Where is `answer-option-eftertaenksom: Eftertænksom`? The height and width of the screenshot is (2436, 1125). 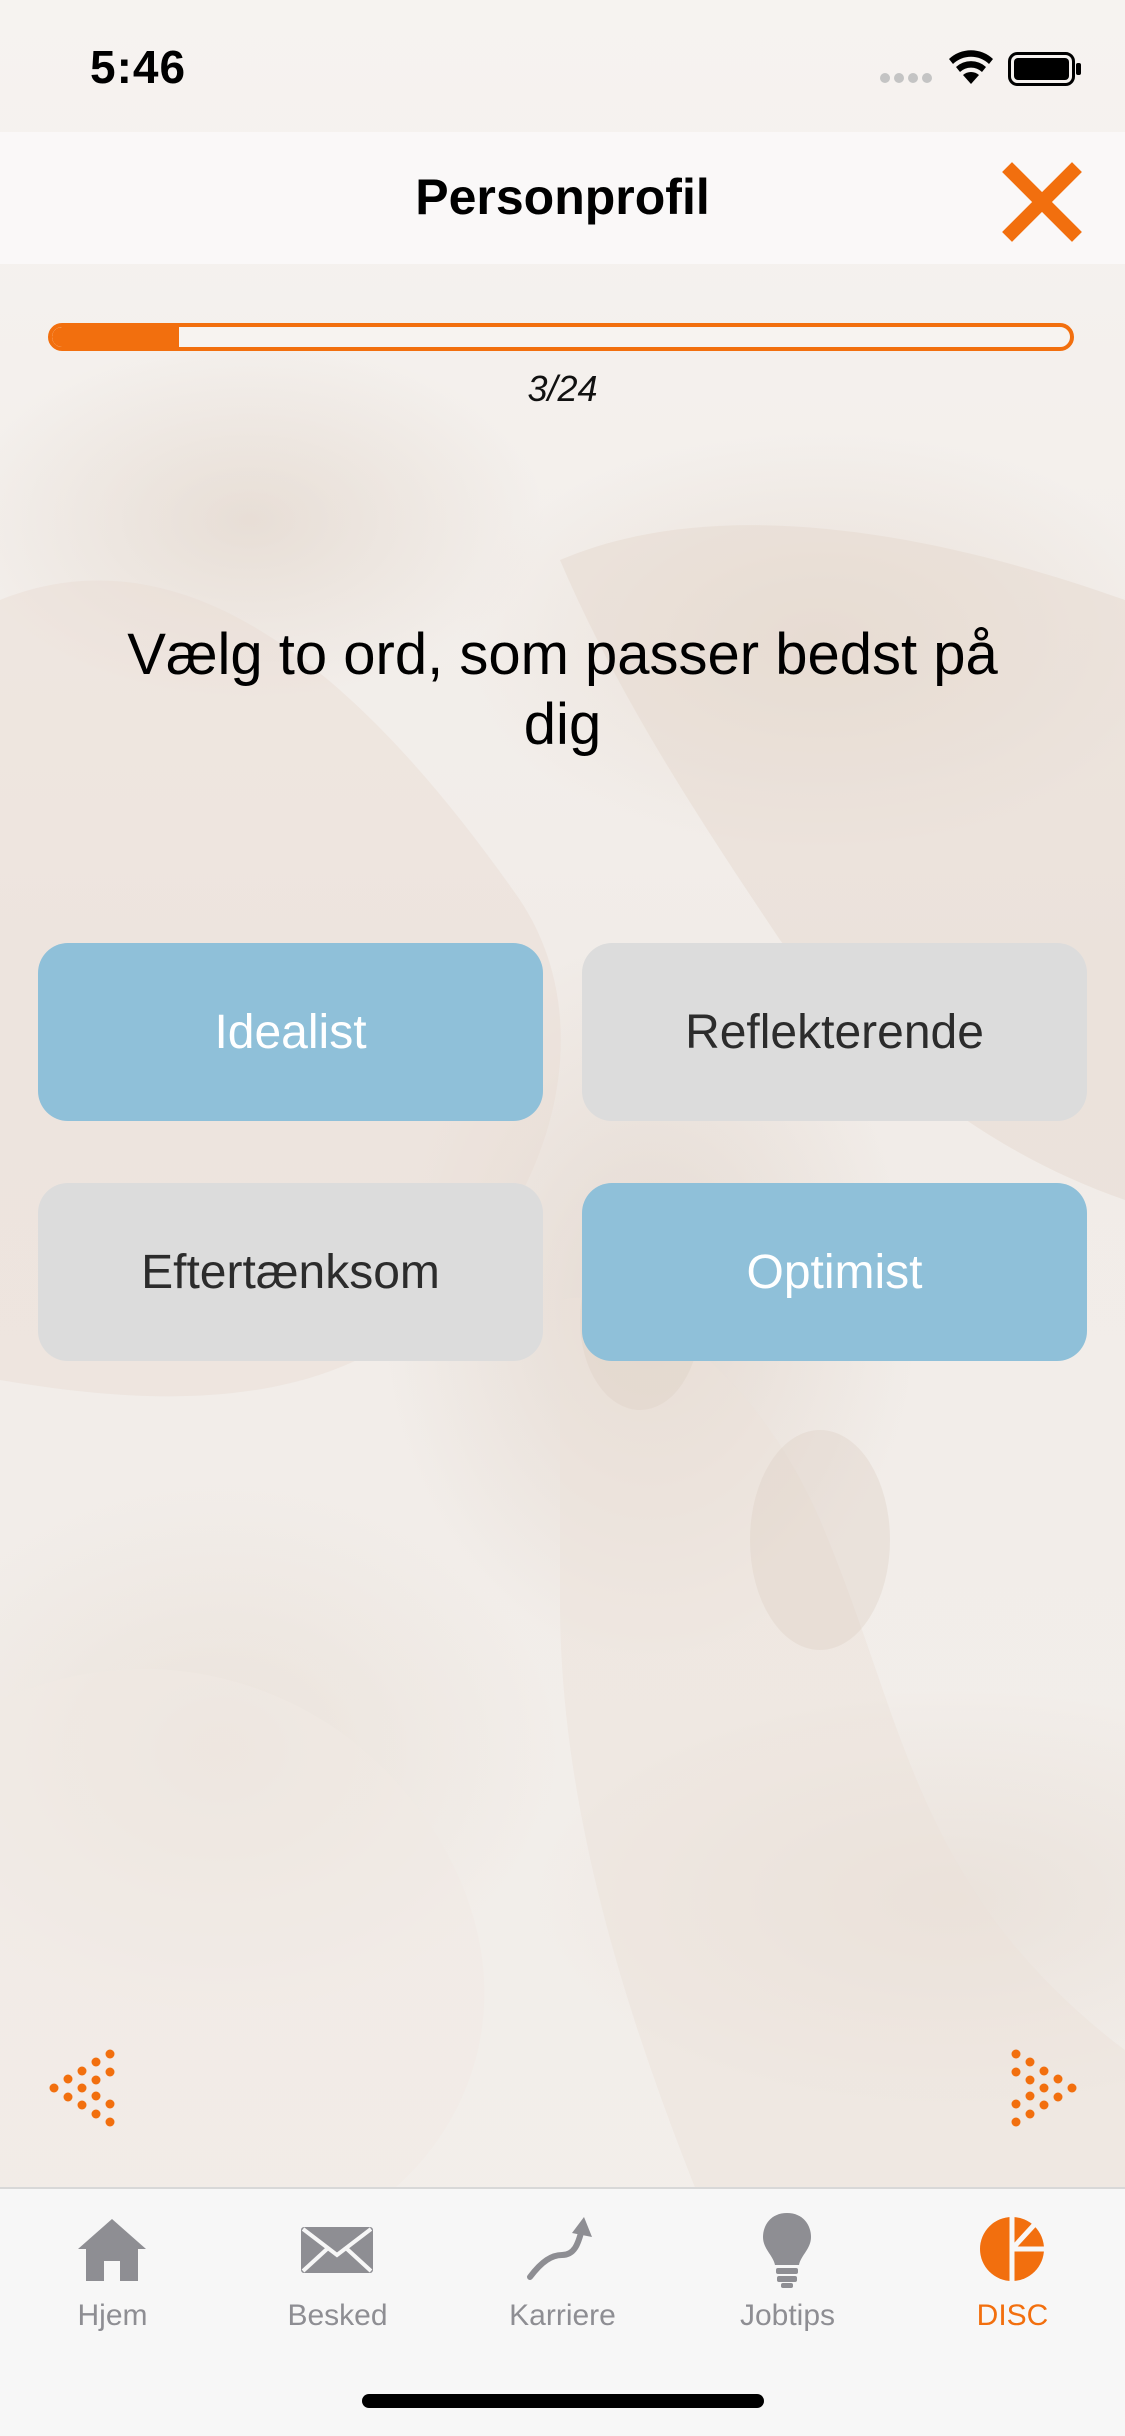 answer-option-eftertaenksom: Eftertænksom is located at coordinates (290, 1272).